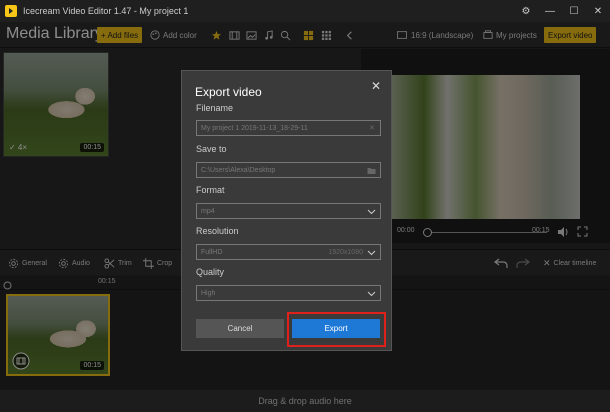 The image size is (610, 412). Describe the element at coordinates (11, 11) in the screenshot. I see `app-logo-icon` at that location.